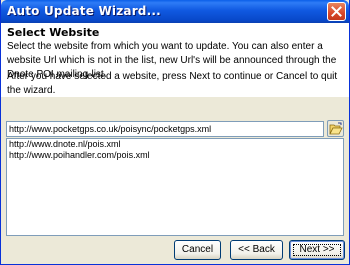  Describe the element at coordinates (256, 250) in the screenshot. I see `back-button: << Back` at that location.